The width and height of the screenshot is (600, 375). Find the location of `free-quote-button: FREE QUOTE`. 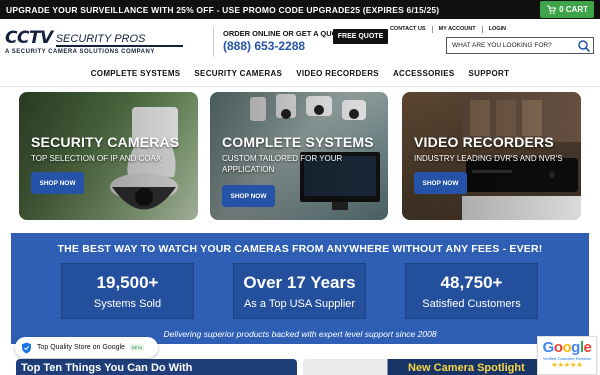

free-quote-button: FREE QUOTE is located at coordinates (360, 36).